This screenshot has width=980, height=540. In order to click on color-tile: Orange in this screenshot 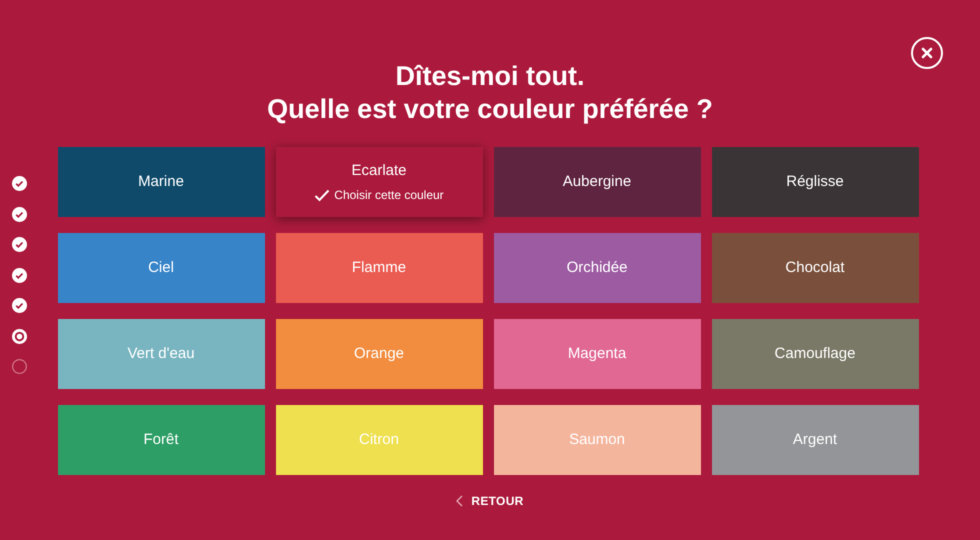, I will do `click(379, 354)`.